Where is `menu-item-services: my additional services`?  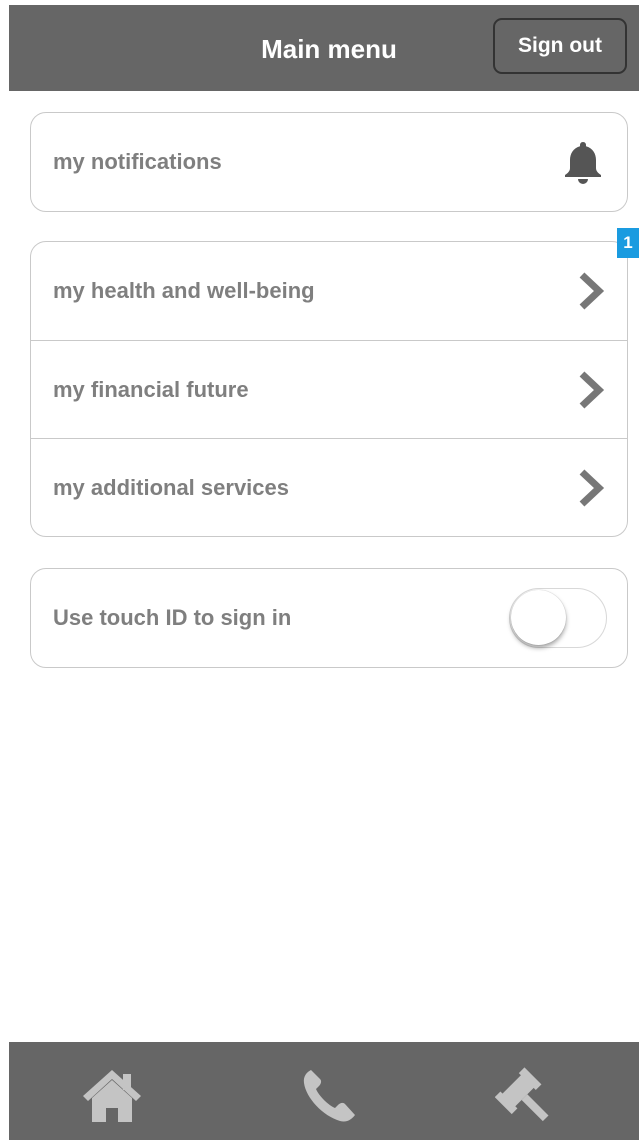 menu-item-services: my additional services is located at coordinates (329, 487).